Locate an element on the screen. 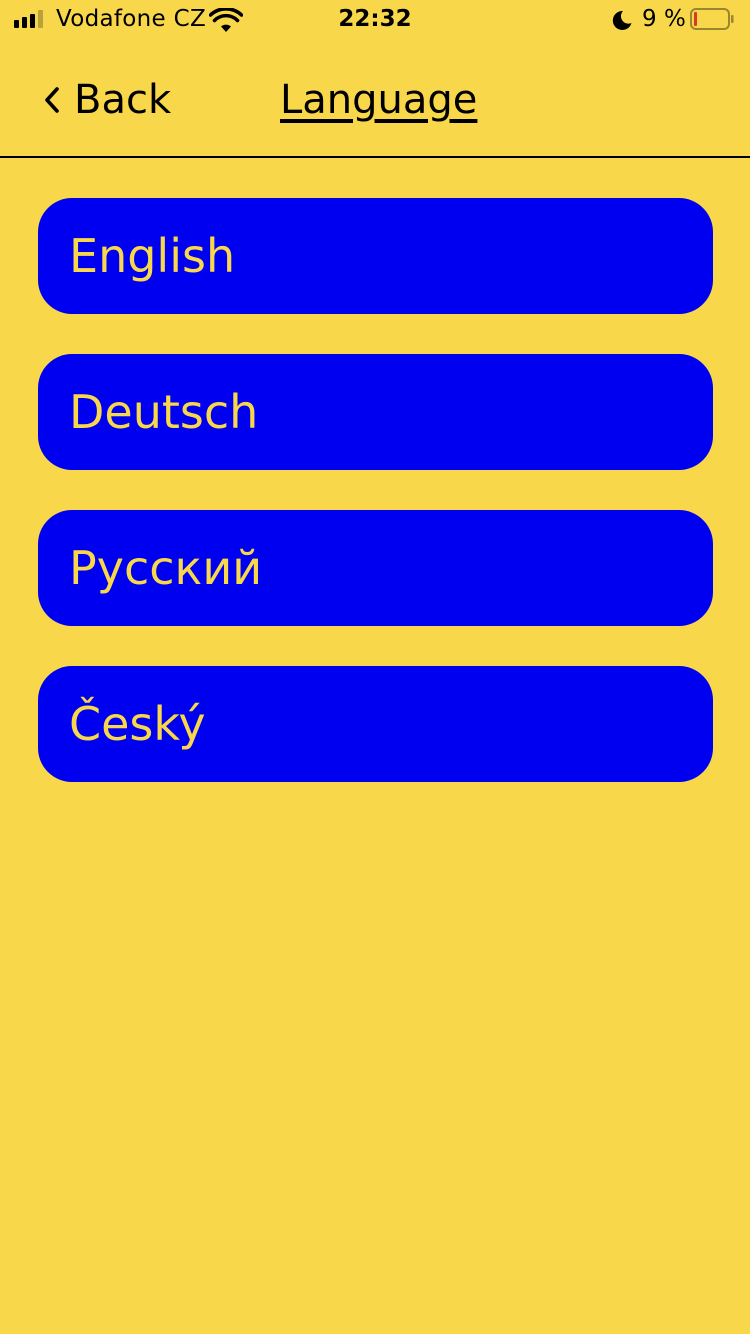  language-label: Deutsch is located at coordinates (164, 412).